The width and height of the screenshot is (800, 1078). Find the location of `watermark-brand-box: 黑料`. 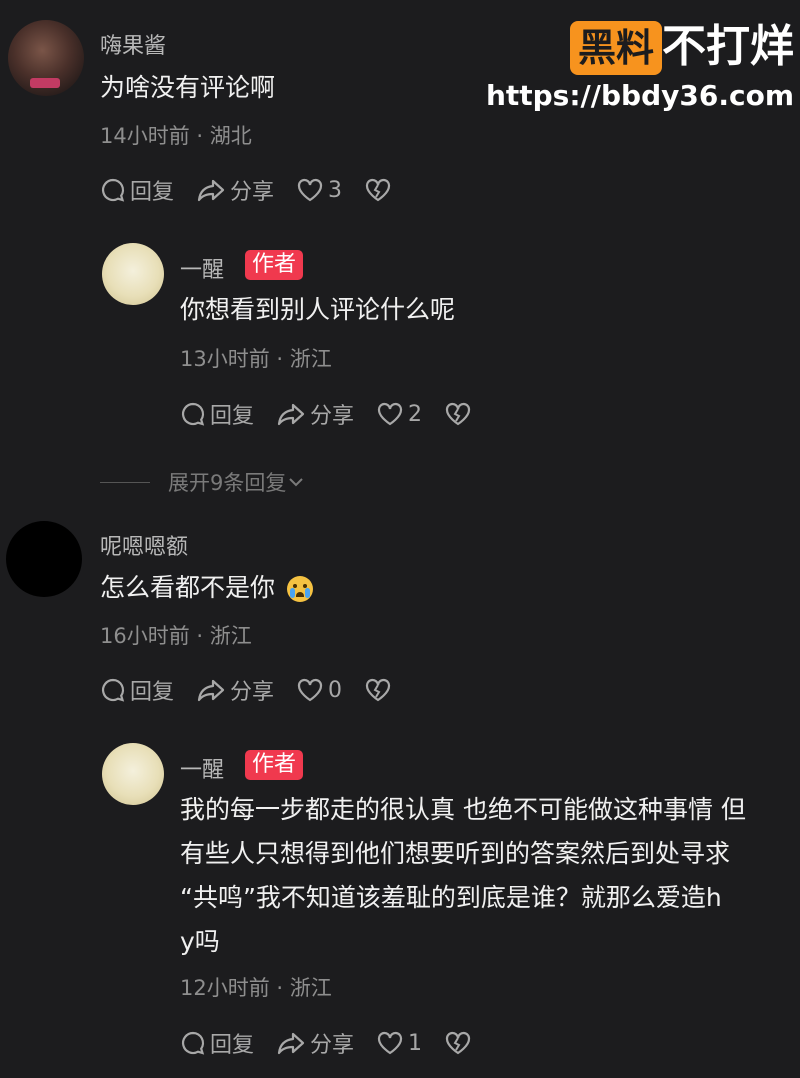

watermark-brand-box: 黑料 is located at coordinates (615, 48).